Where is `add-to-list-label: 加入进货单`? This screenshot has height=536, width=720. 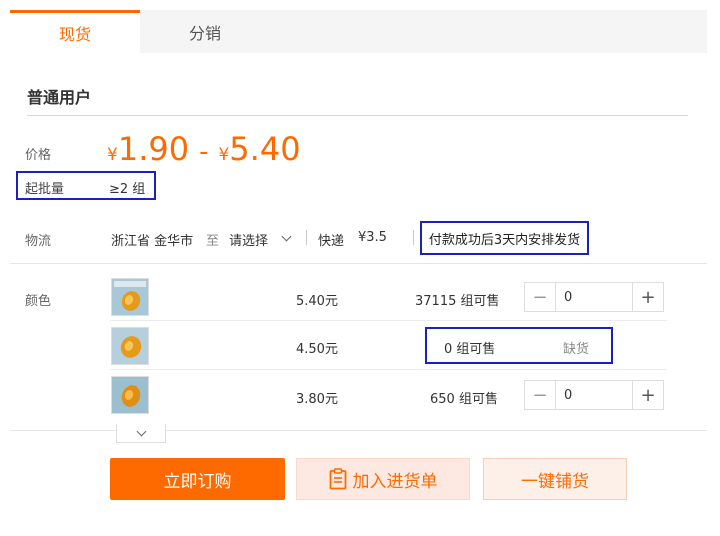
add-to-list-label: 加入进货单 is located at coordinates (395, 481).